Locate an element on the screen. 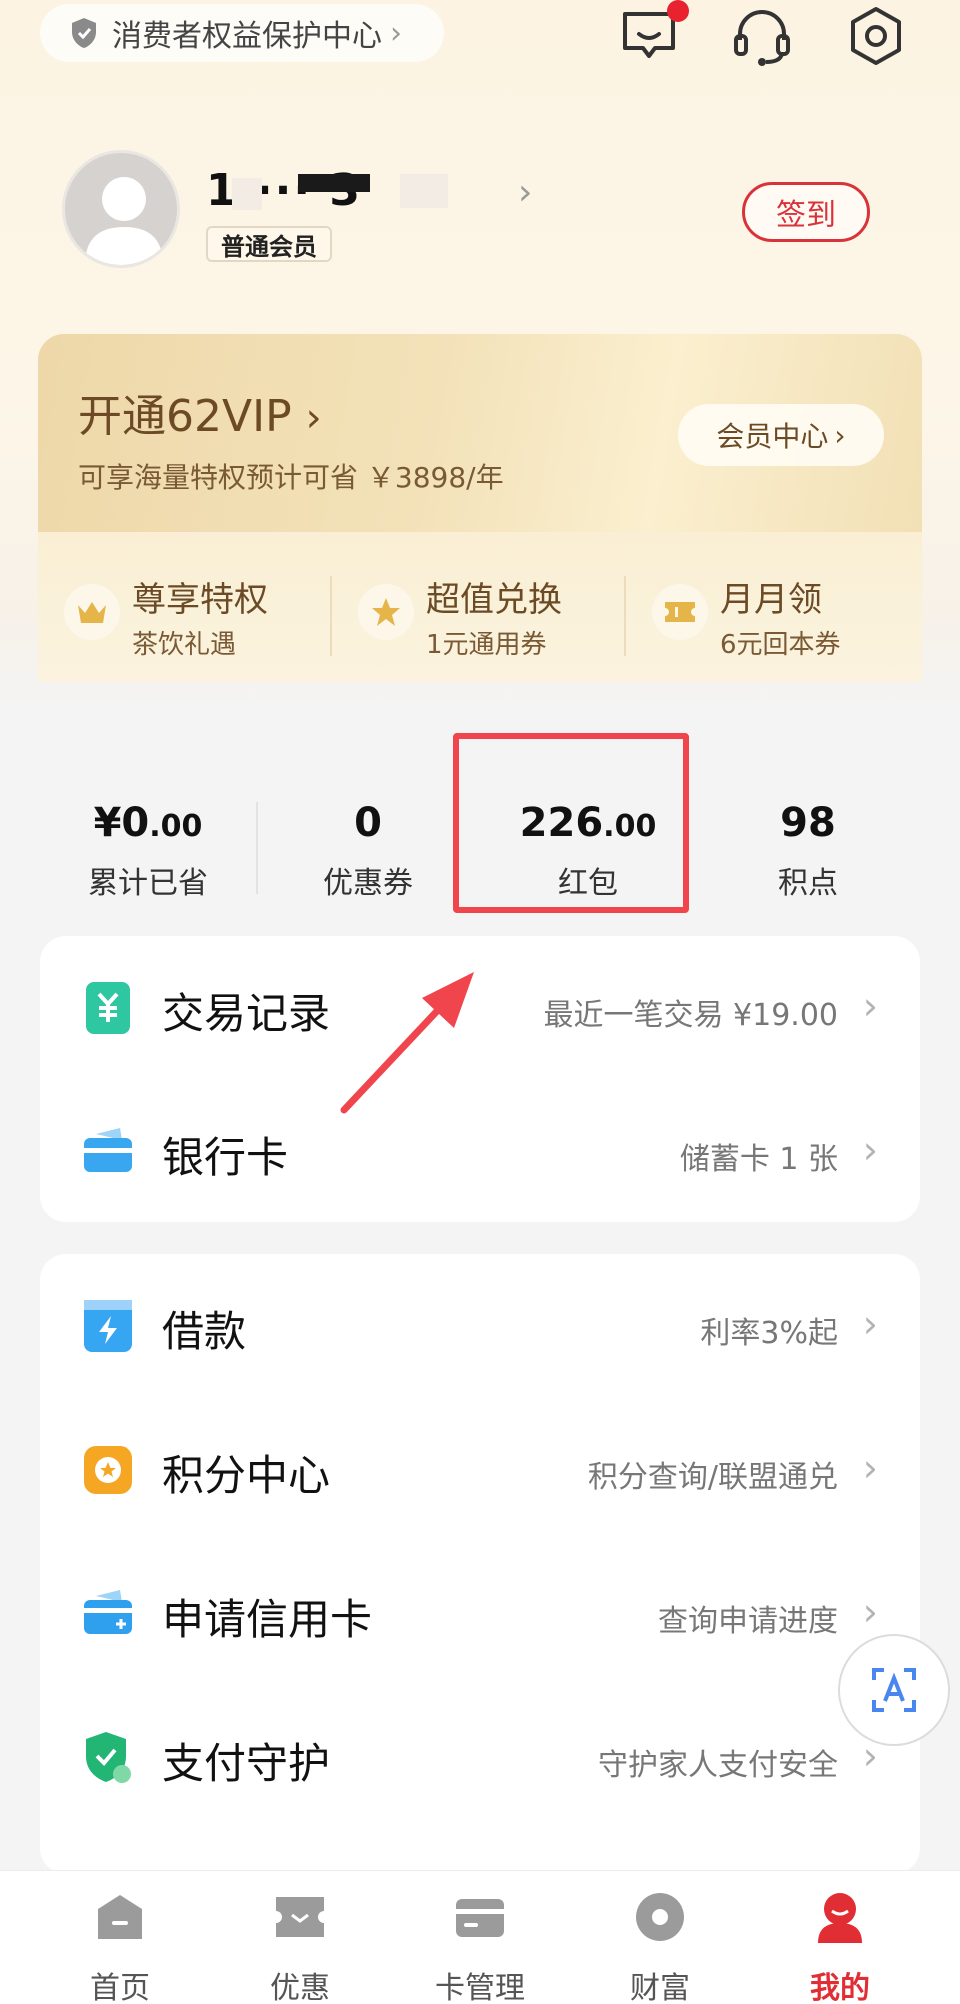 This screenshot has width=960, height=2004. currency-symbol: ¥ is located at coordinates (107, 823).